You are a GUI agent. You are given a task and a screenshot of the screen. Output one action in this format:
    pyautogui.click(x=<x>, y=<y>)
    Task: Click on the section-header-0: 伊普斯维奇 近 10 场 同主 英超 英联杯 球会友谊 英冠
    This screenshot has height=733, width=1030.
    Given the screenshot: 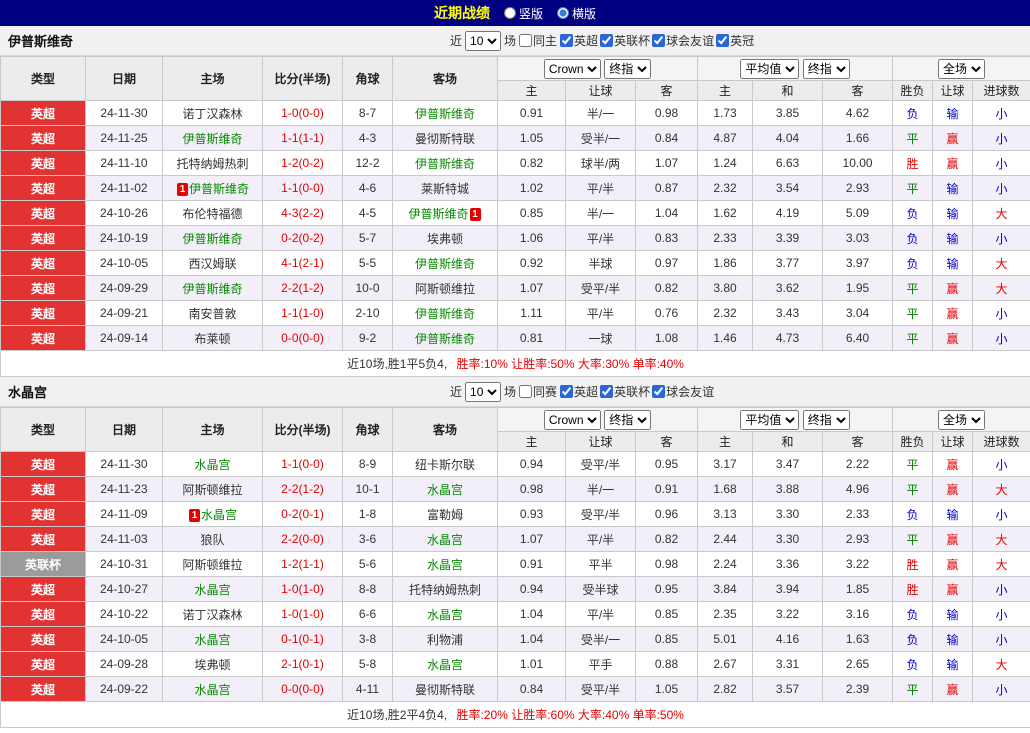 What is the action you would take?
    pyautogui.click(x=515, y=41)
    